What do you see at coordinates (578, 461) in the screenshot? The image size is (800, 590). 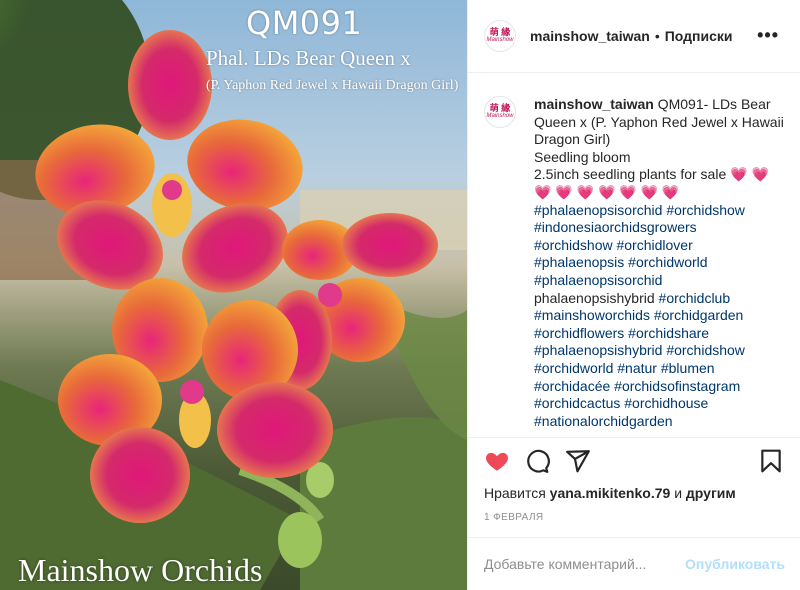 I see `share-icon` at bounding box center [578, 461].